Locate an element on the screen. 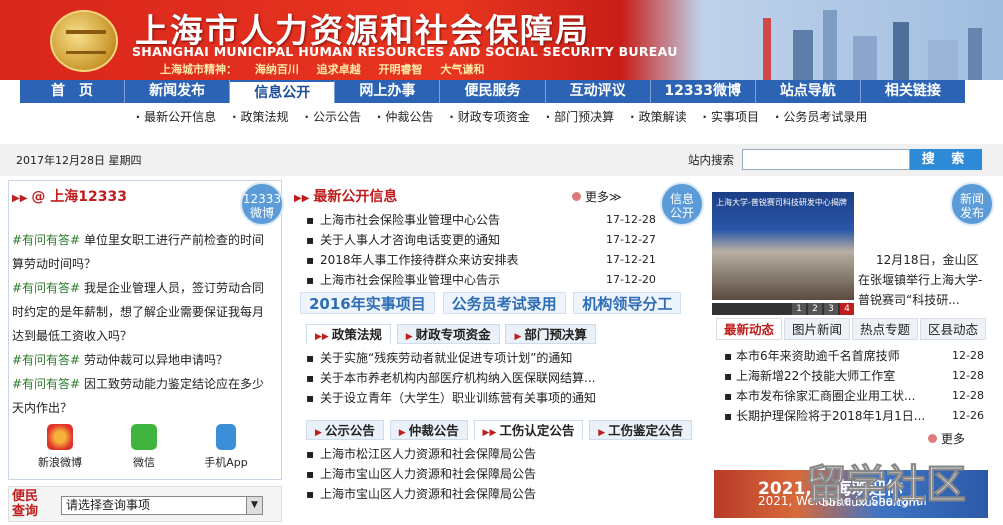 Image resolution: width=1003 pixels, height=525 pixels. list-item: ▪ 长期护理保险将于2018年1月1日... 12-26 is located at coordinates (855, 416).